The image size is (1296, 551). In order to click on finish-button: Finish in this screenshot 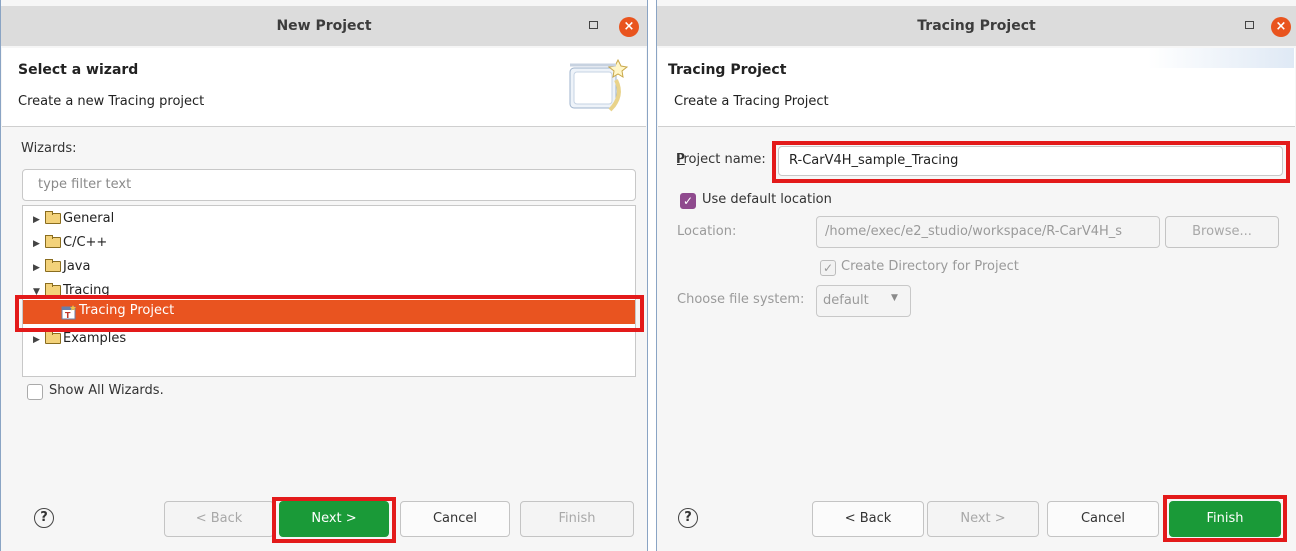, I will do `click(577, 519)`.